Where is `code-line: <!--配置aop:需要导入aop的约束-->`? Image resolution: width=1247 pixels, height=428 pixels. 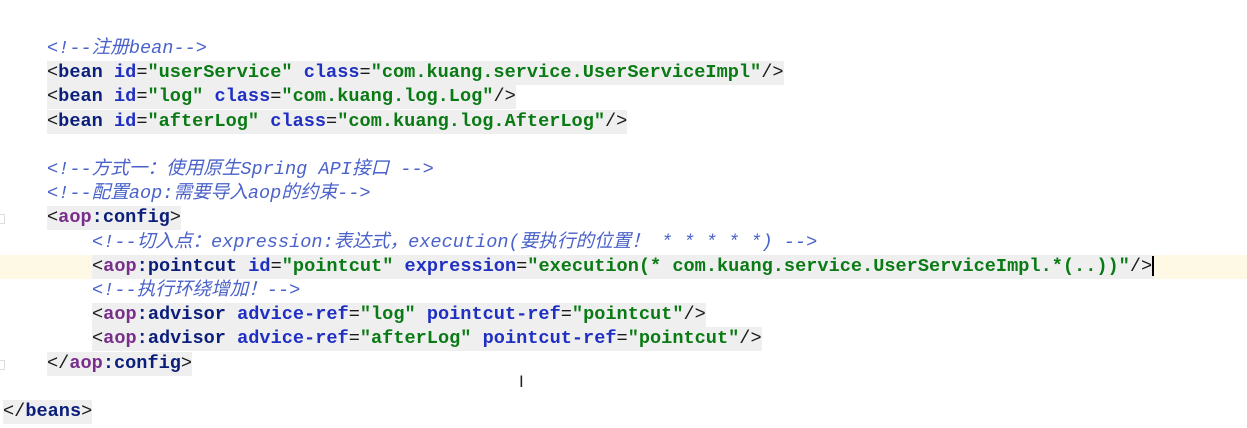 code-line: <!--配置aop:需要导入aop的约束--> is located at coordinates (623, 194).